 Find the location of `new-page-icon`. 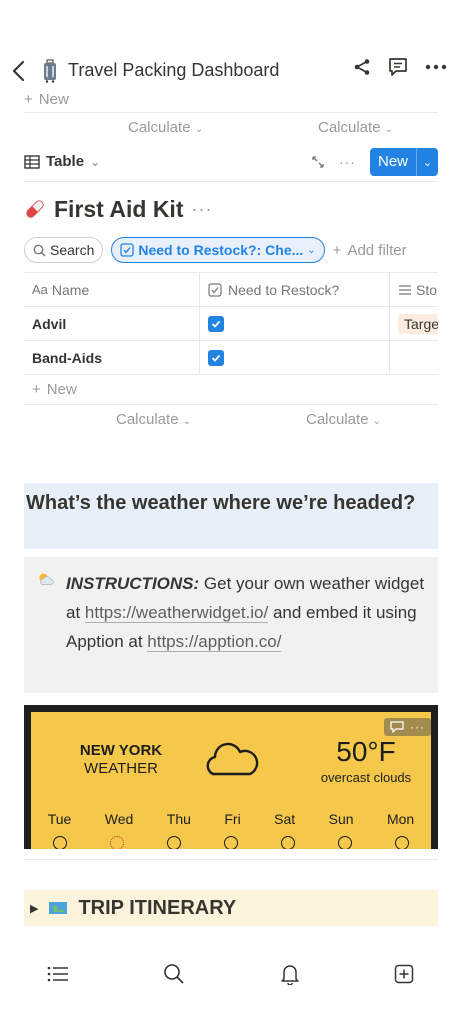

new-page-icon is located at coordinates (404, 974).